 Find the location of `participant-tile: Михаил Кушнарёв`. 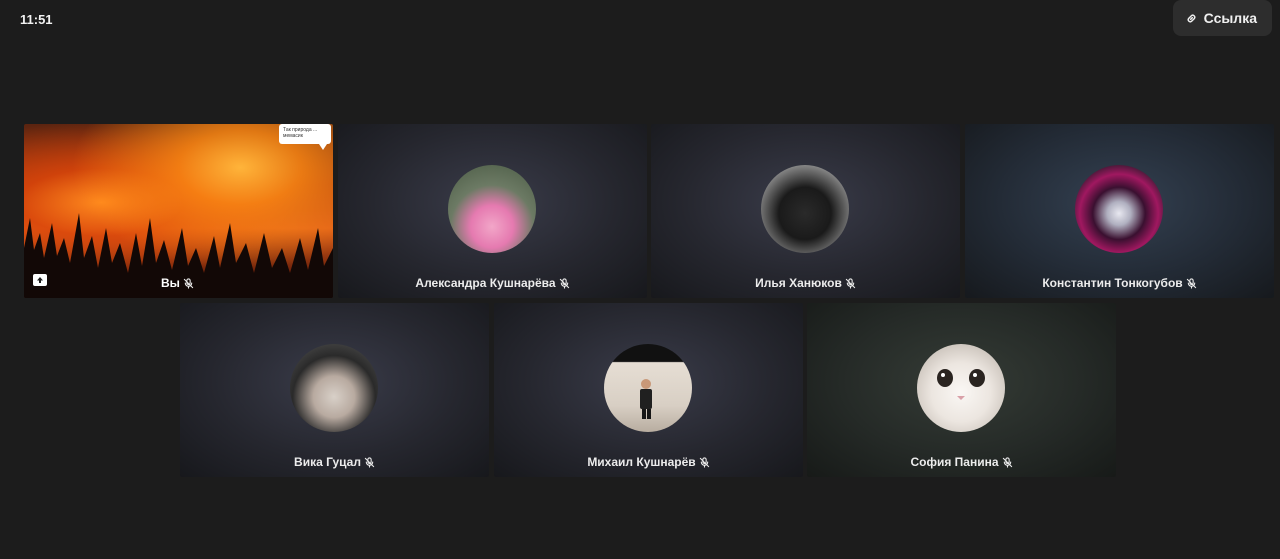

participant-tile: Михаил Кушнарёв is located at coordinates (648, 390).